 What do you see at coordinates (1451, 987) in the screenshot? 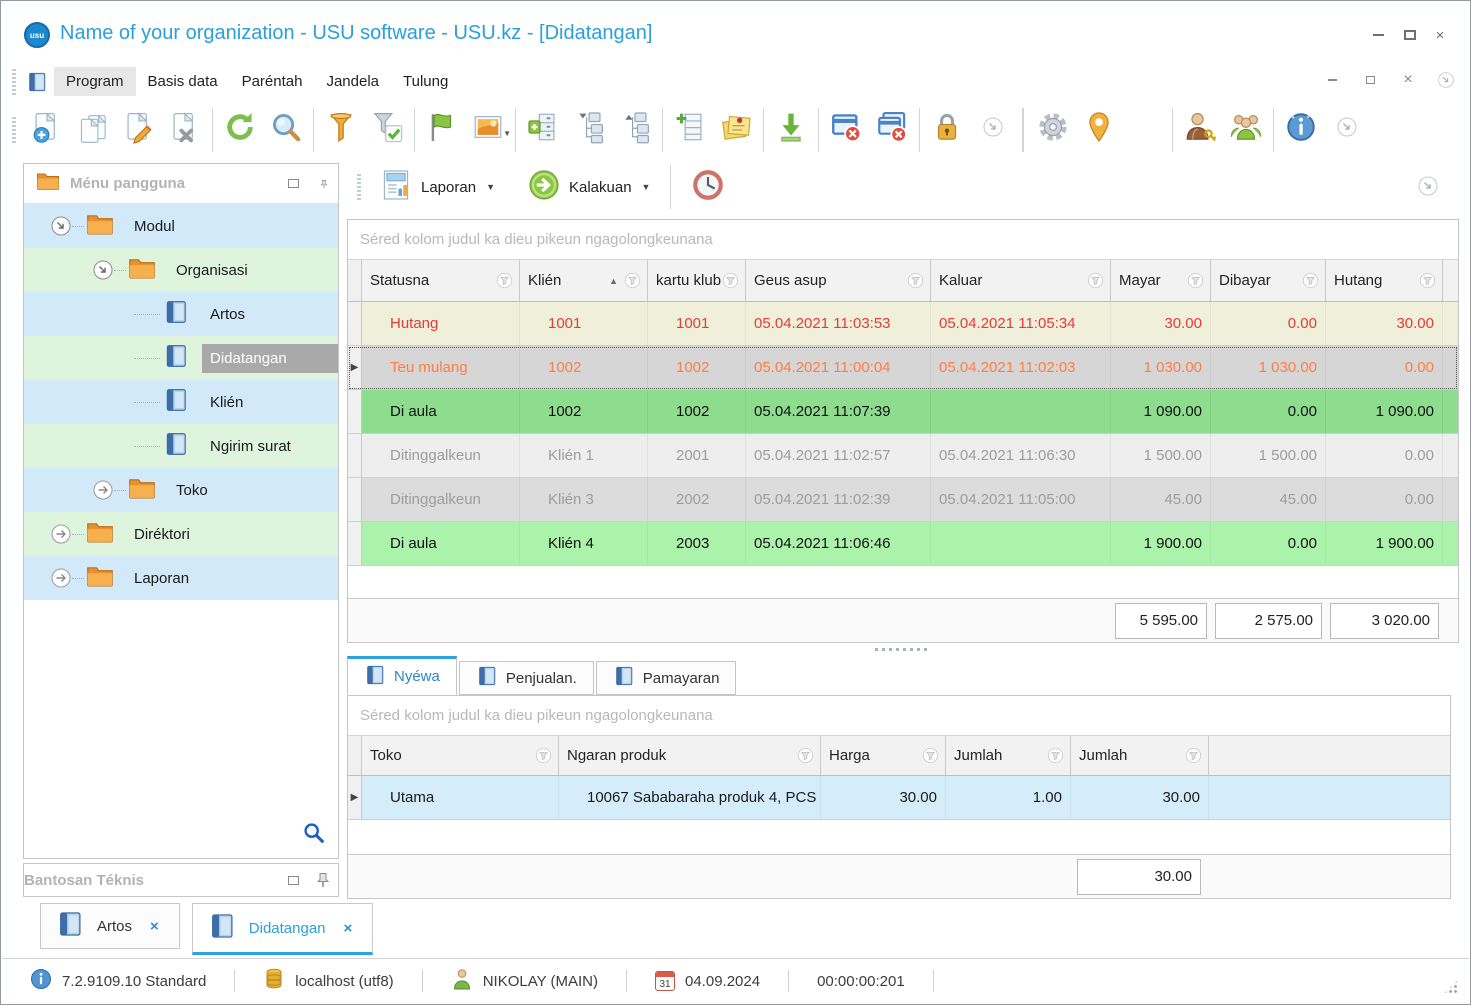
I see `resize-grip` at bounding box center [1451, 987].